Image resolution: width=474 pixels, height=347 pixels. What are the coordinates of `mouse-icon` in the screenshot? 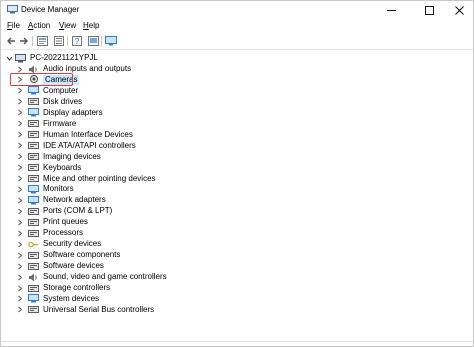 It's located at (33, 178).